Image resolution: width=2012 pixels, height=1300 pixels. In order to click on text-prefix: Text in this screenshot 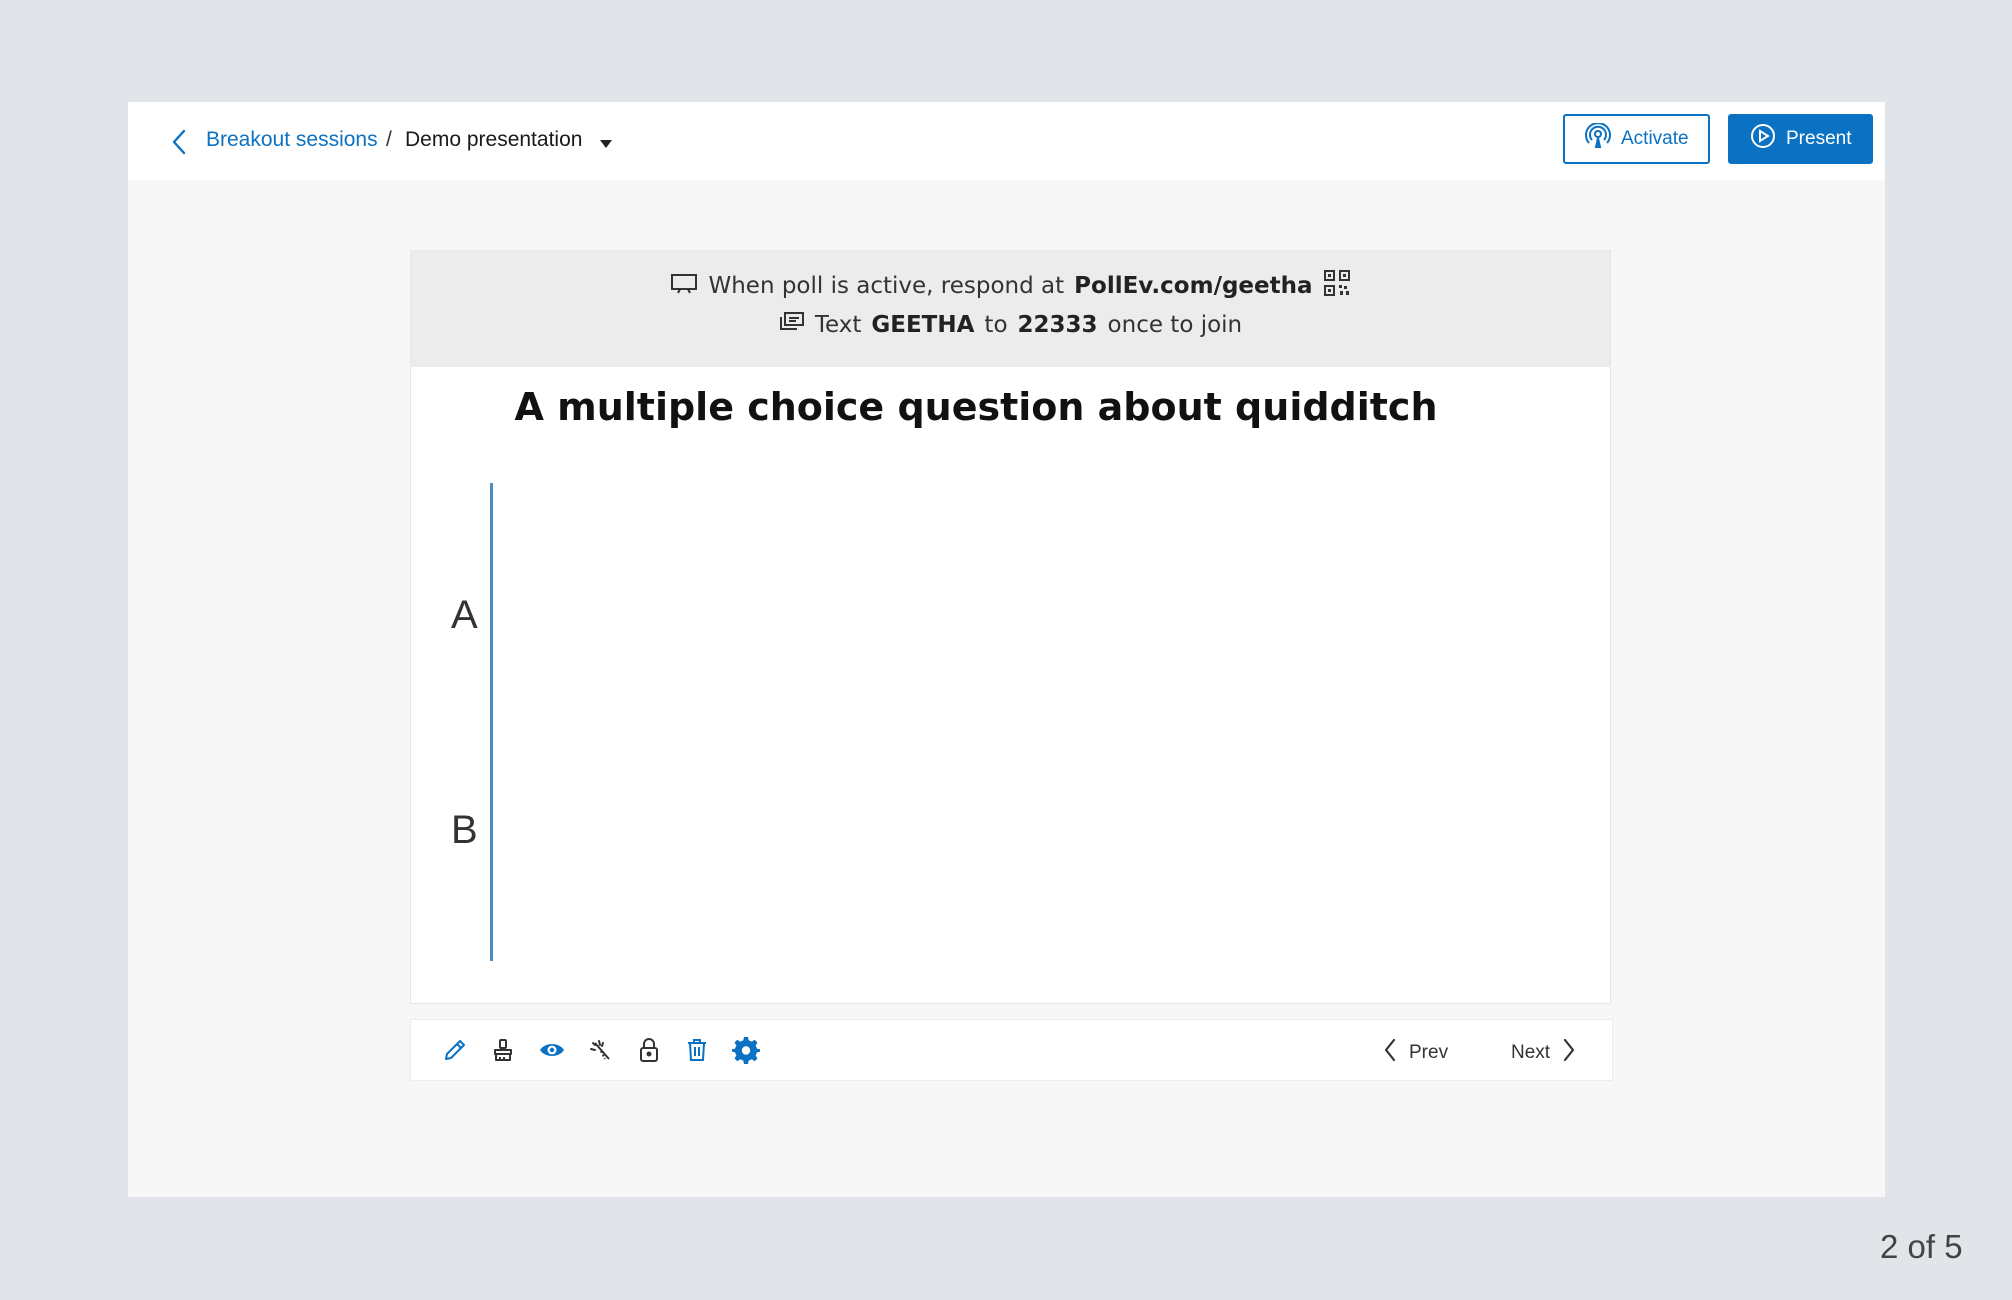, I will do `click(838, 325)`.